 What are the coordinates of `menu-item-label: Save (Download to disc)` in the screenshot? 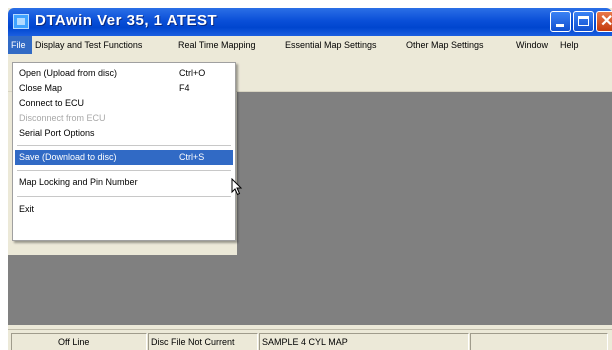 It's located at (68, 157).